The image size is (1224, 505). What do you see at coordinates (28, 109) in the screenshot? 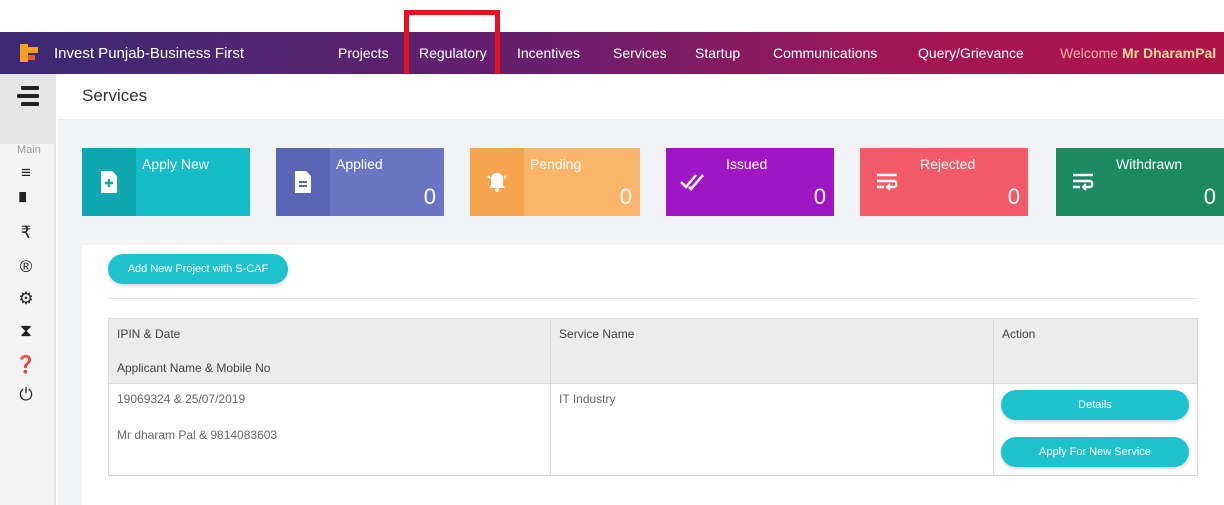
I see `sidebar-toggle` at bounding box center [28, 109].